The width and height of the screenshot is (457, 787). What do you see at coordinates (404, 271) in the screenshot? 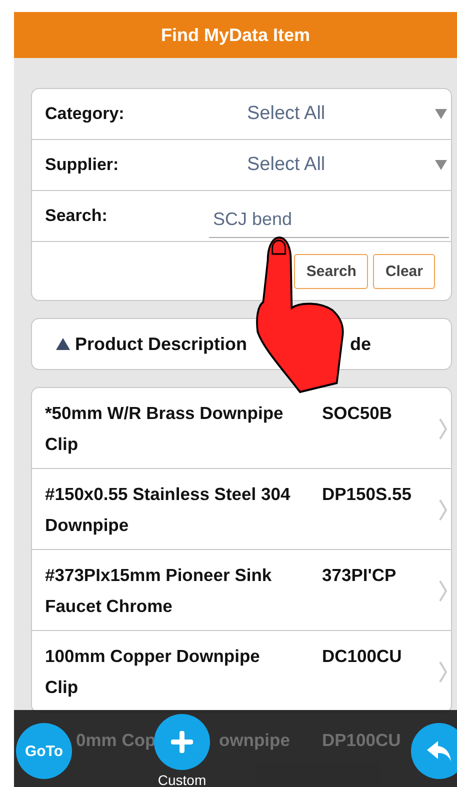
I see `clear-button: Clear` at bounding box center [404, 271].